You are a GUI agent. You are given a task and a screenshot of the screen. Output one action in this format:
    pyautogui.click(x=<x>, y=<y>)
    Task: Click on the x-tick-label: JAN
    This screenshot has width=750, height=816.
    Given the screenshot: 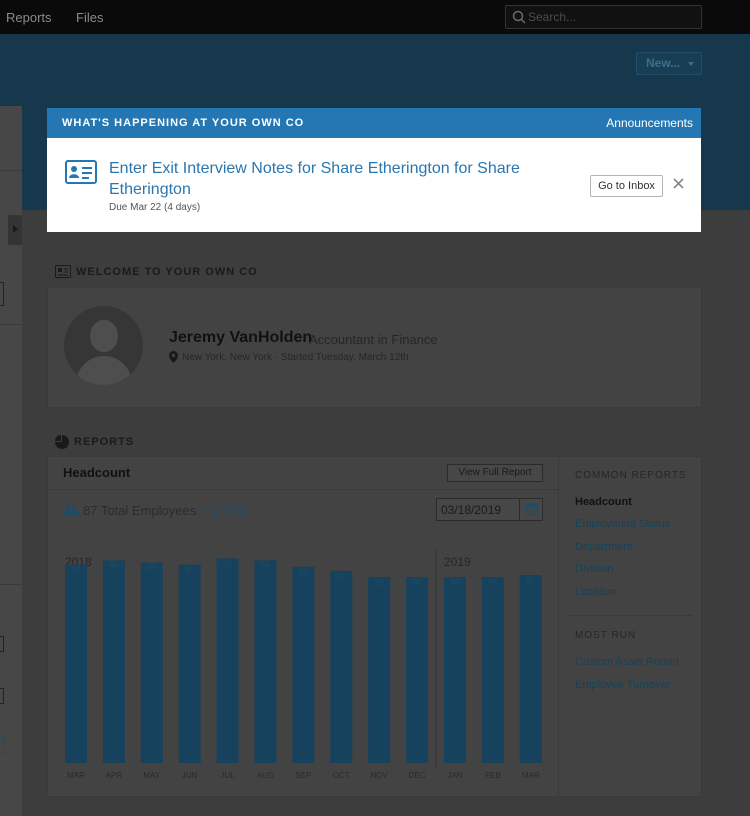 What is the action you would take?
    pyautogui.click(x=454, y=775)
    